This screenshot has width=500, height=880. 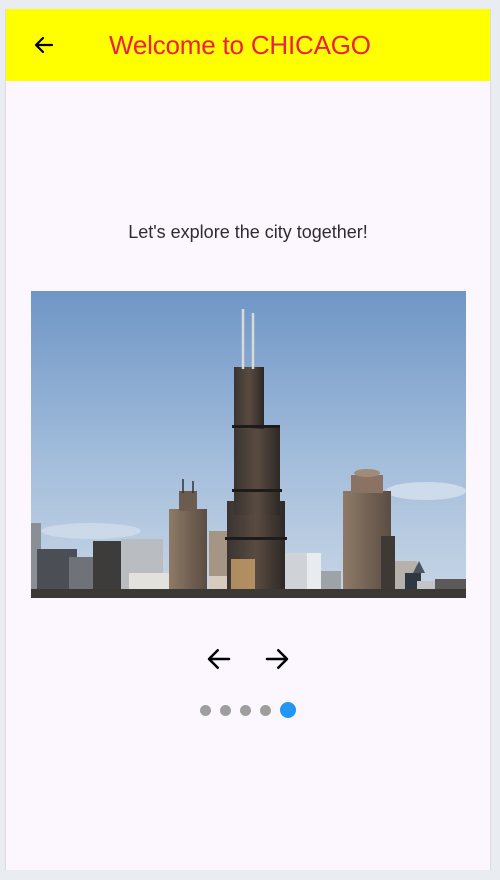 I want to click on next-button, so click(x=277, y=659).